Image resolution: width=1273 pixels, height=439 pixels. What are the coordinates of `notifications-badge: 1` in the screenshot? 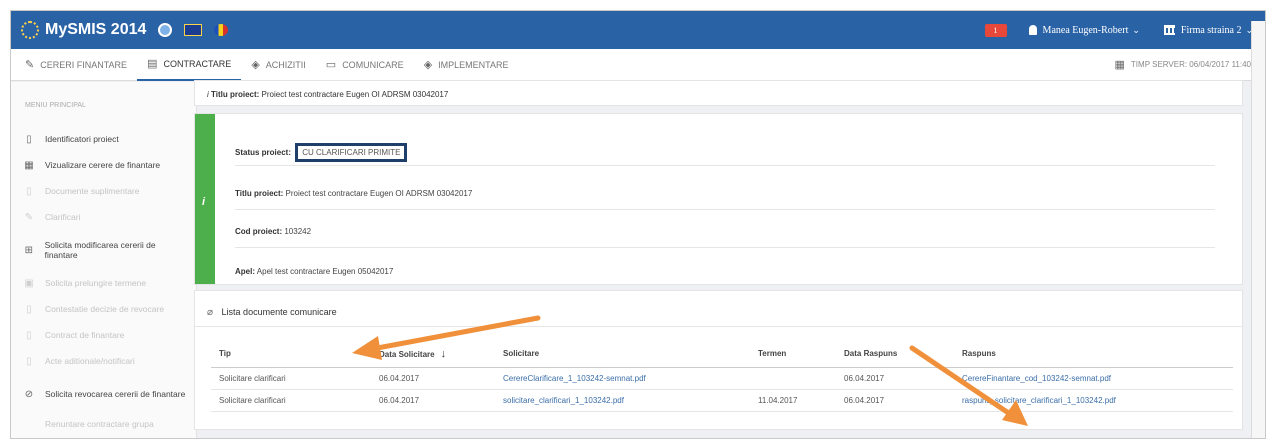 It's located at (995, 30).